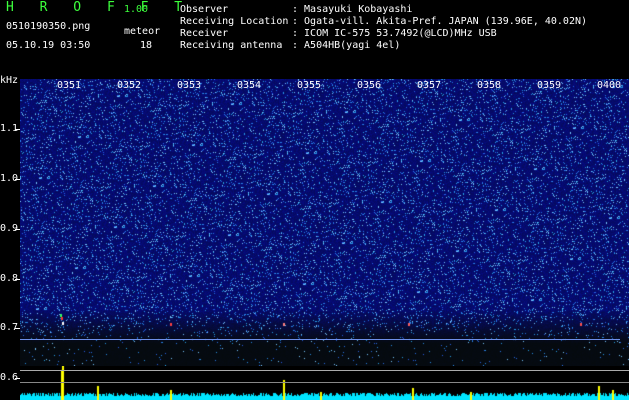 The height and width of the screenshot is (400, 629). I want to click on receiver-value: : ICOM IC-575 53.7492(@LCD)MHz USB, so click(394, 33).